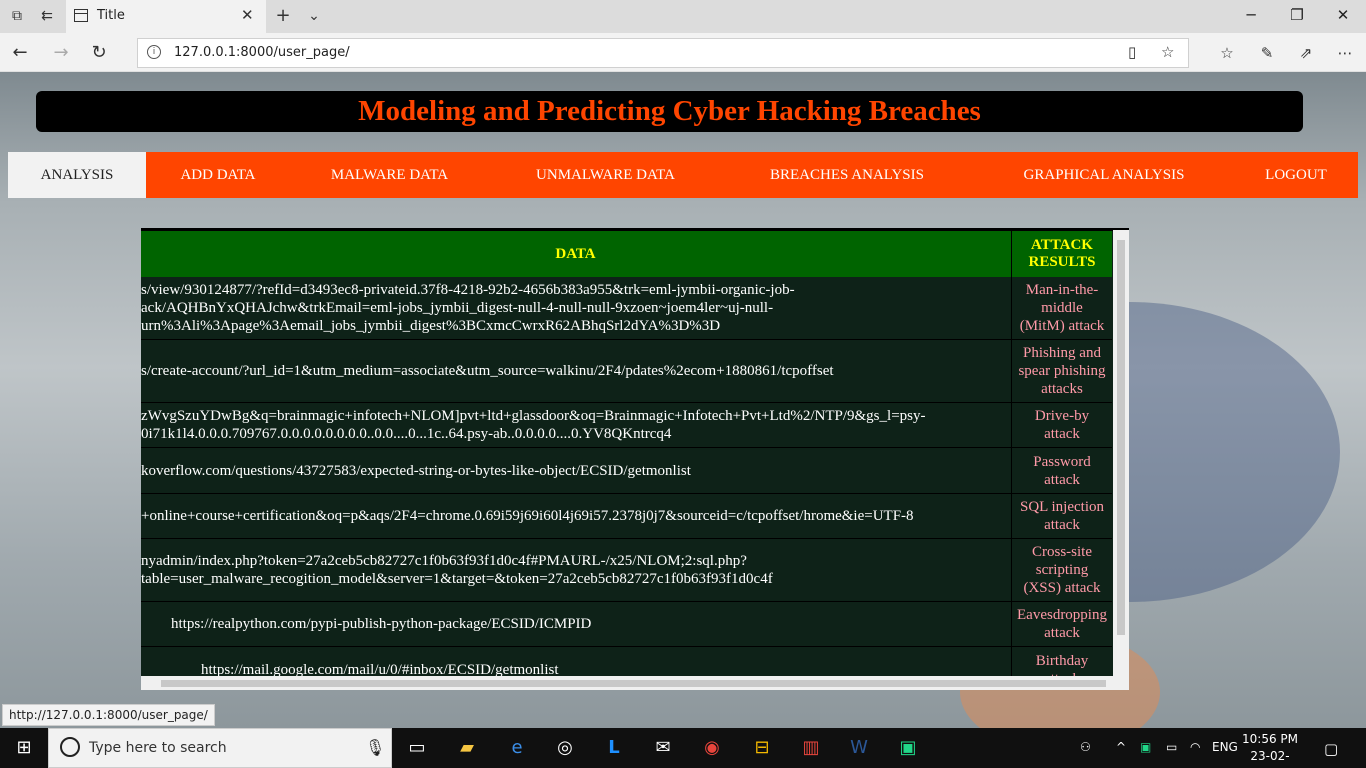  What do you see at coordinates (633, 683) in the screenshot?
I see `horizontal-scroll-thumb` at bounding box center [633, 683].